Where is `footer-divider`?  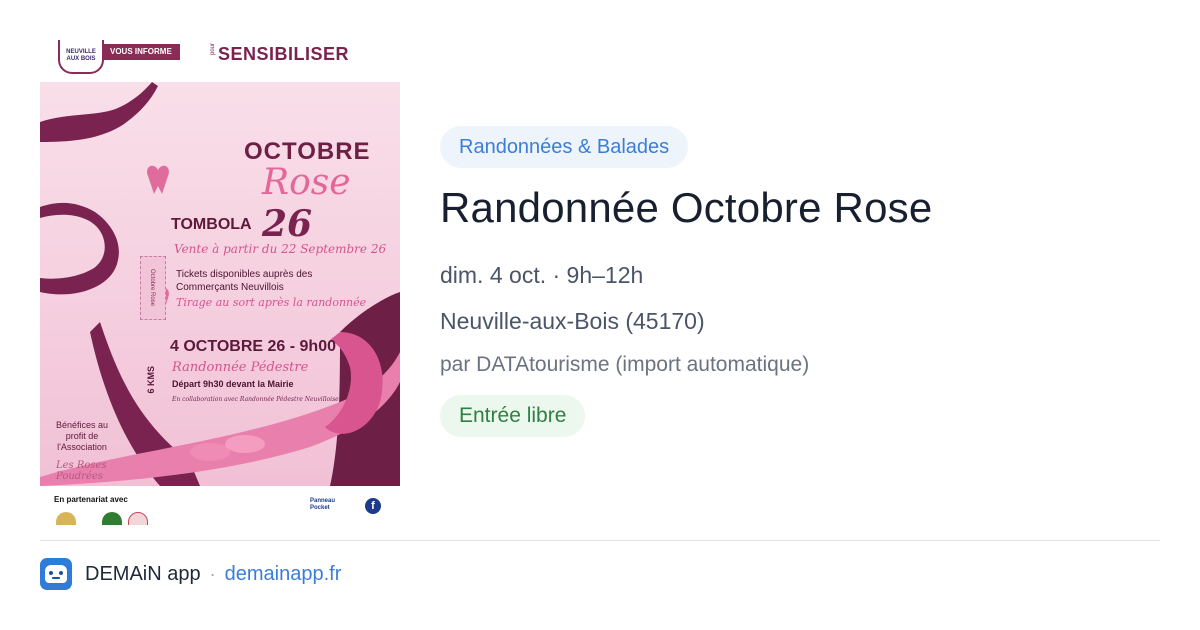
footer-divider is located at coordinates (600, 540).